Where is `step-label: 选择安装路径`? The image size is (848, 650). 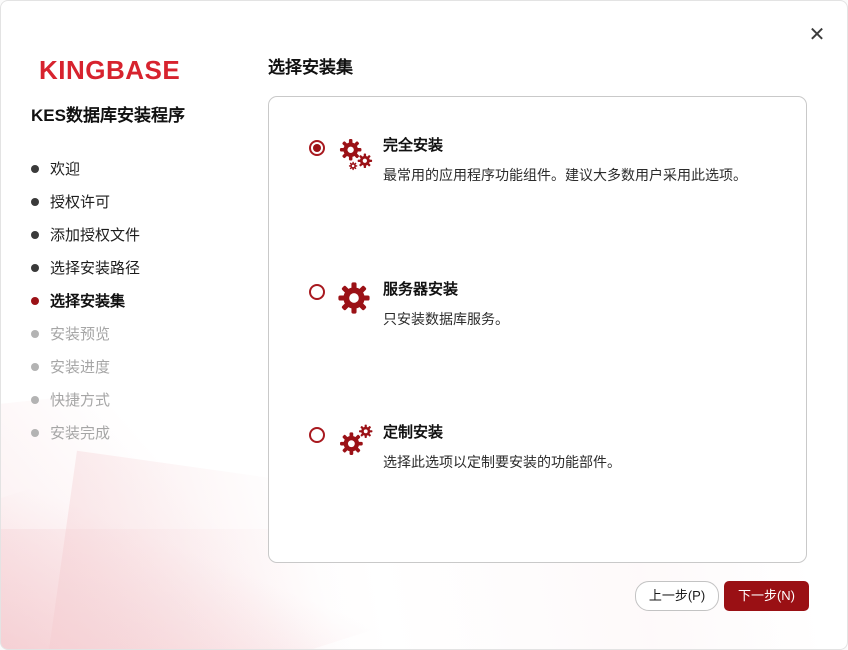
step-label: 选择安装路径 is located at coordinates (95, 268).